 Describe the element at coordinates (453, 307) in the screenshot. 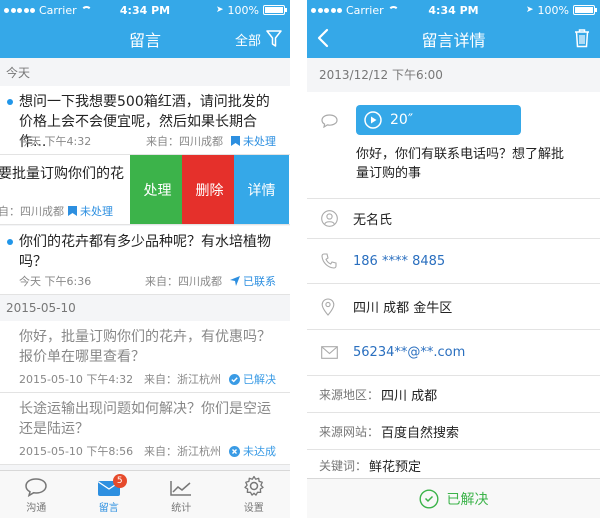

I see `address-row: 四川 成都 金牛区` at that location.